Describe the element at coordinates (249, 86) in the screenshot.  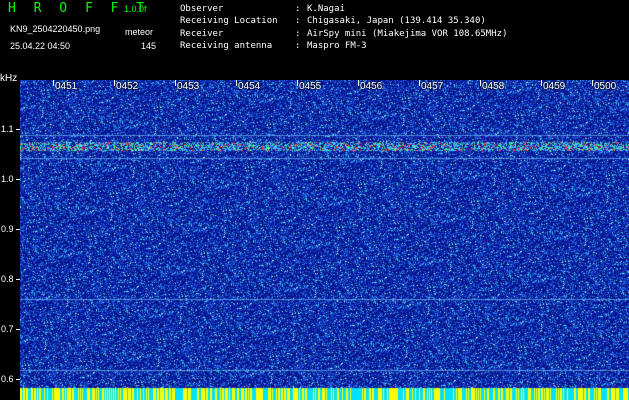
I see `x-tick-label: 0454` at that location.